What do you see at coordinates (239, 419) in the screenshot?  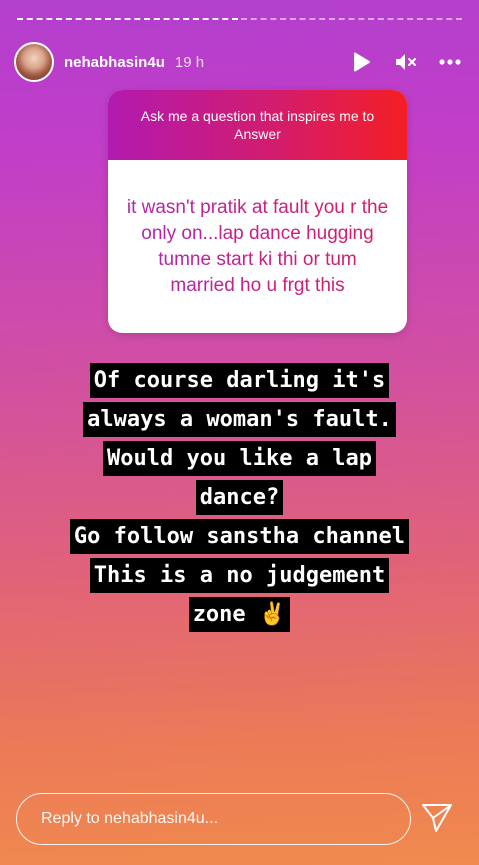 I see `caption-line: always a woman's fault.` at bounding box center [239, 419].